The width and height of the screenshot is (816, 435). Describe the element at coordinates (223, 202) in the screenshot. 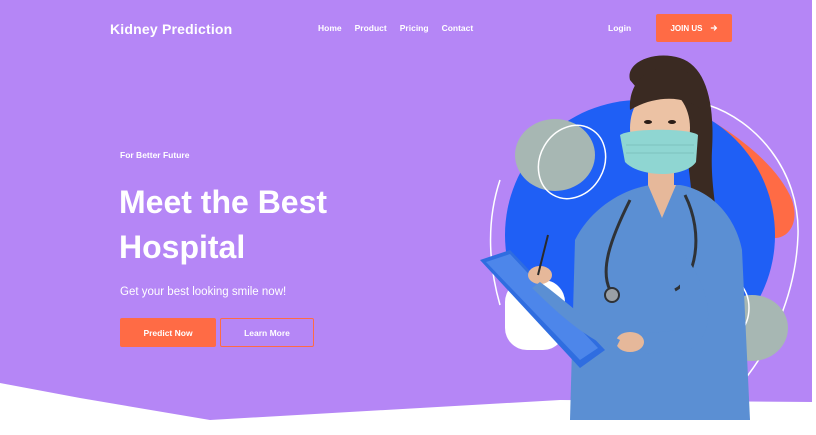

I see `headline-line-1: Meet the Best` at that location.